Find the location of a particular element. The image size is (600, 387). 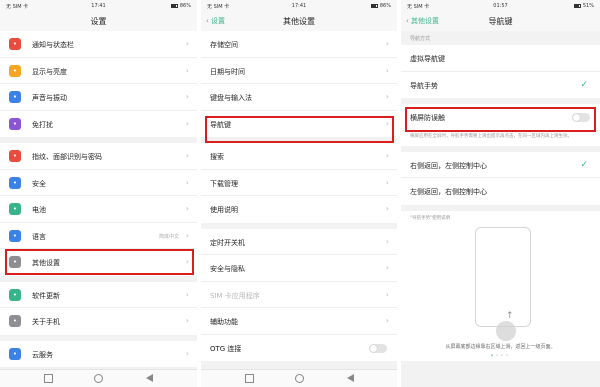

page-dots: •••• is located at coordinates (500, 356).